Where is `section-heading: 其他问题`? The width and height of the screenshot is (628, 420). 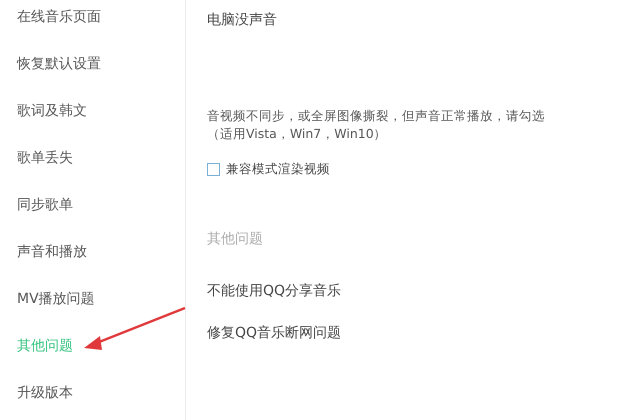
section-heading: 其他问题 is located at coordinates (235, 239).